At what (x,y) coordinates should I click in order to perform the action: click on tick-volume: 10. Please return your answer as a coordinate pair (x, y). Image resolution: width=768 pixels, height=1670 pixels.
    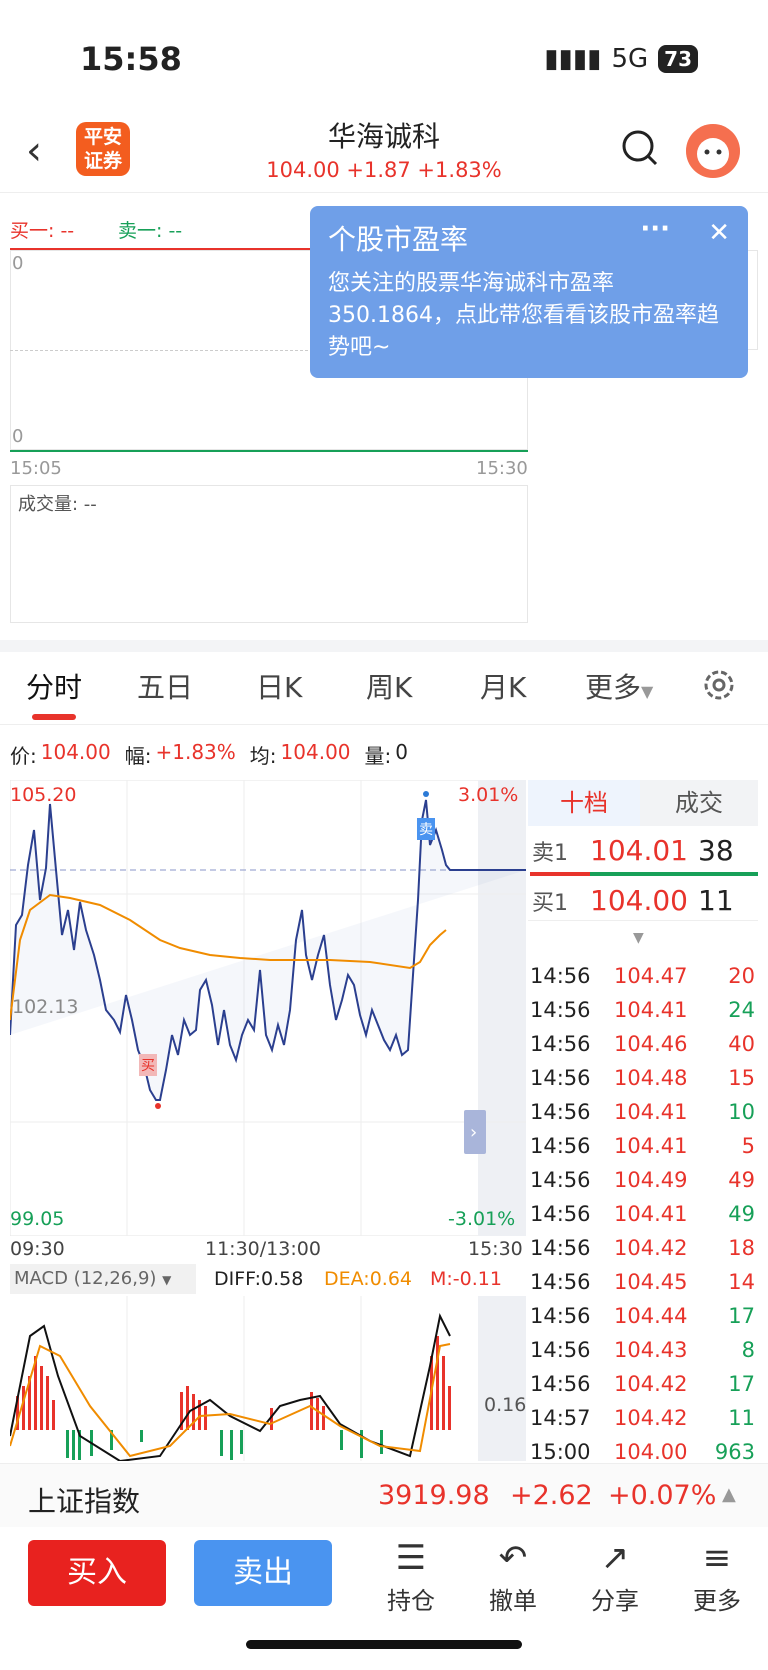
    Looking at the image, I should click on (741, 1112).